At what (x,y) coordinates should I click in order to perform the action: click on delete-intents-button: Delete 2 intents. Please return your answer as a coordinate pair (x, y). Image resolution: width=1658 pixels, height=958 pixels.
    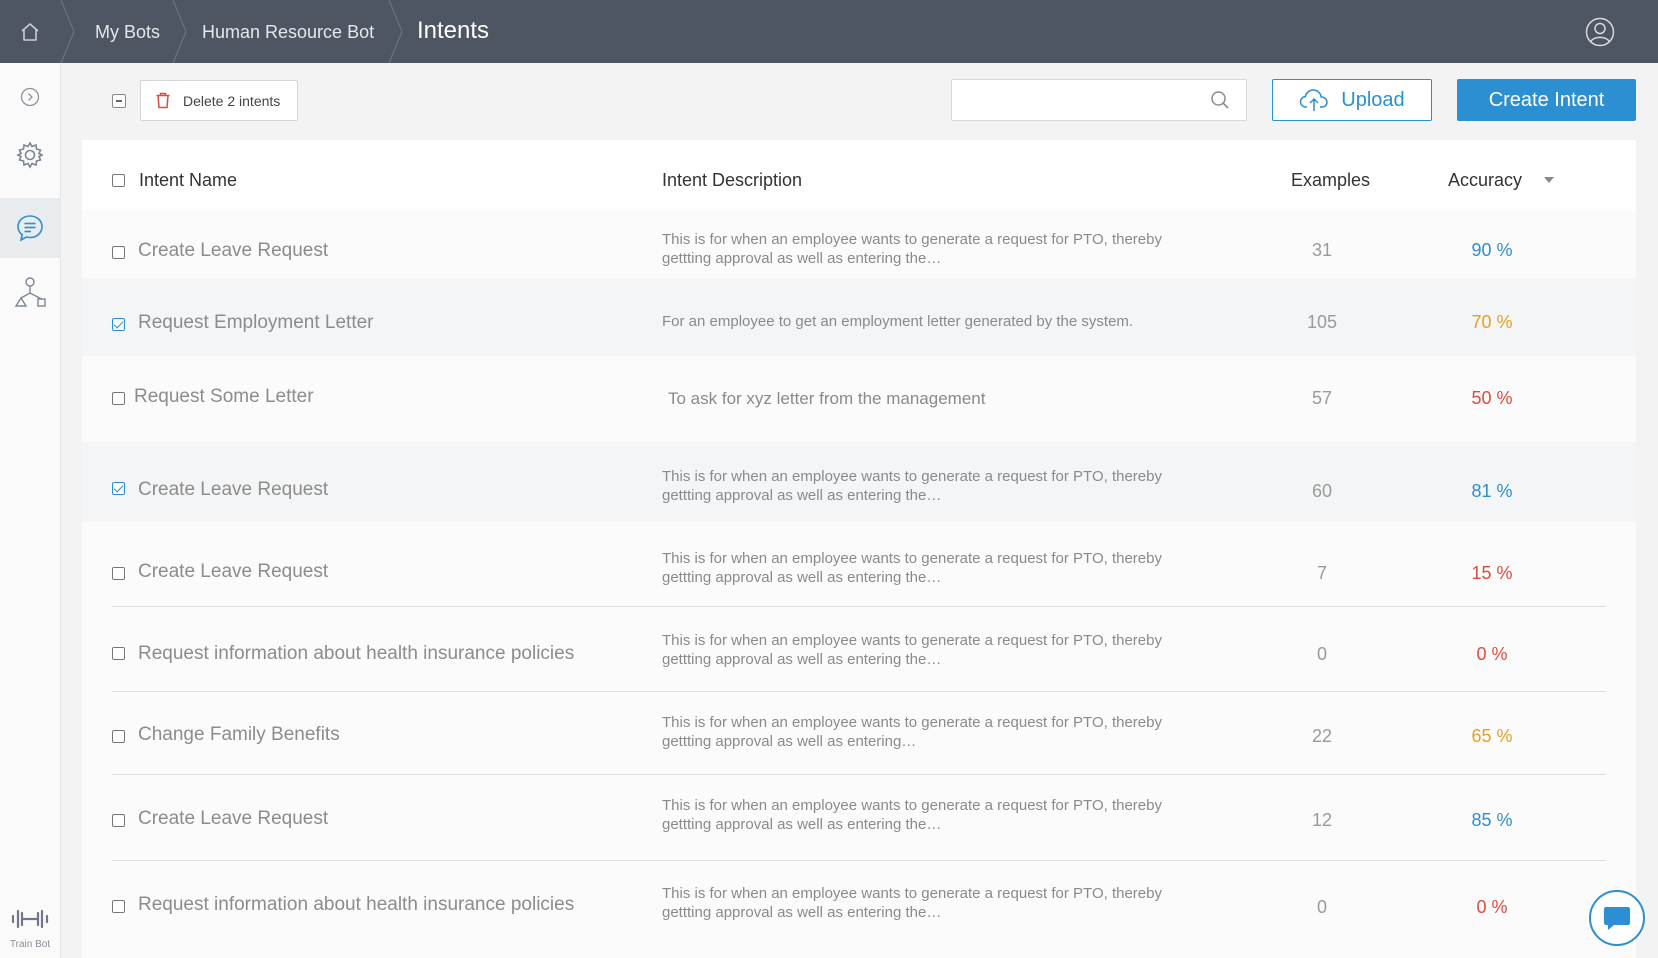
    Looking at the image, I should click on (219, 100).